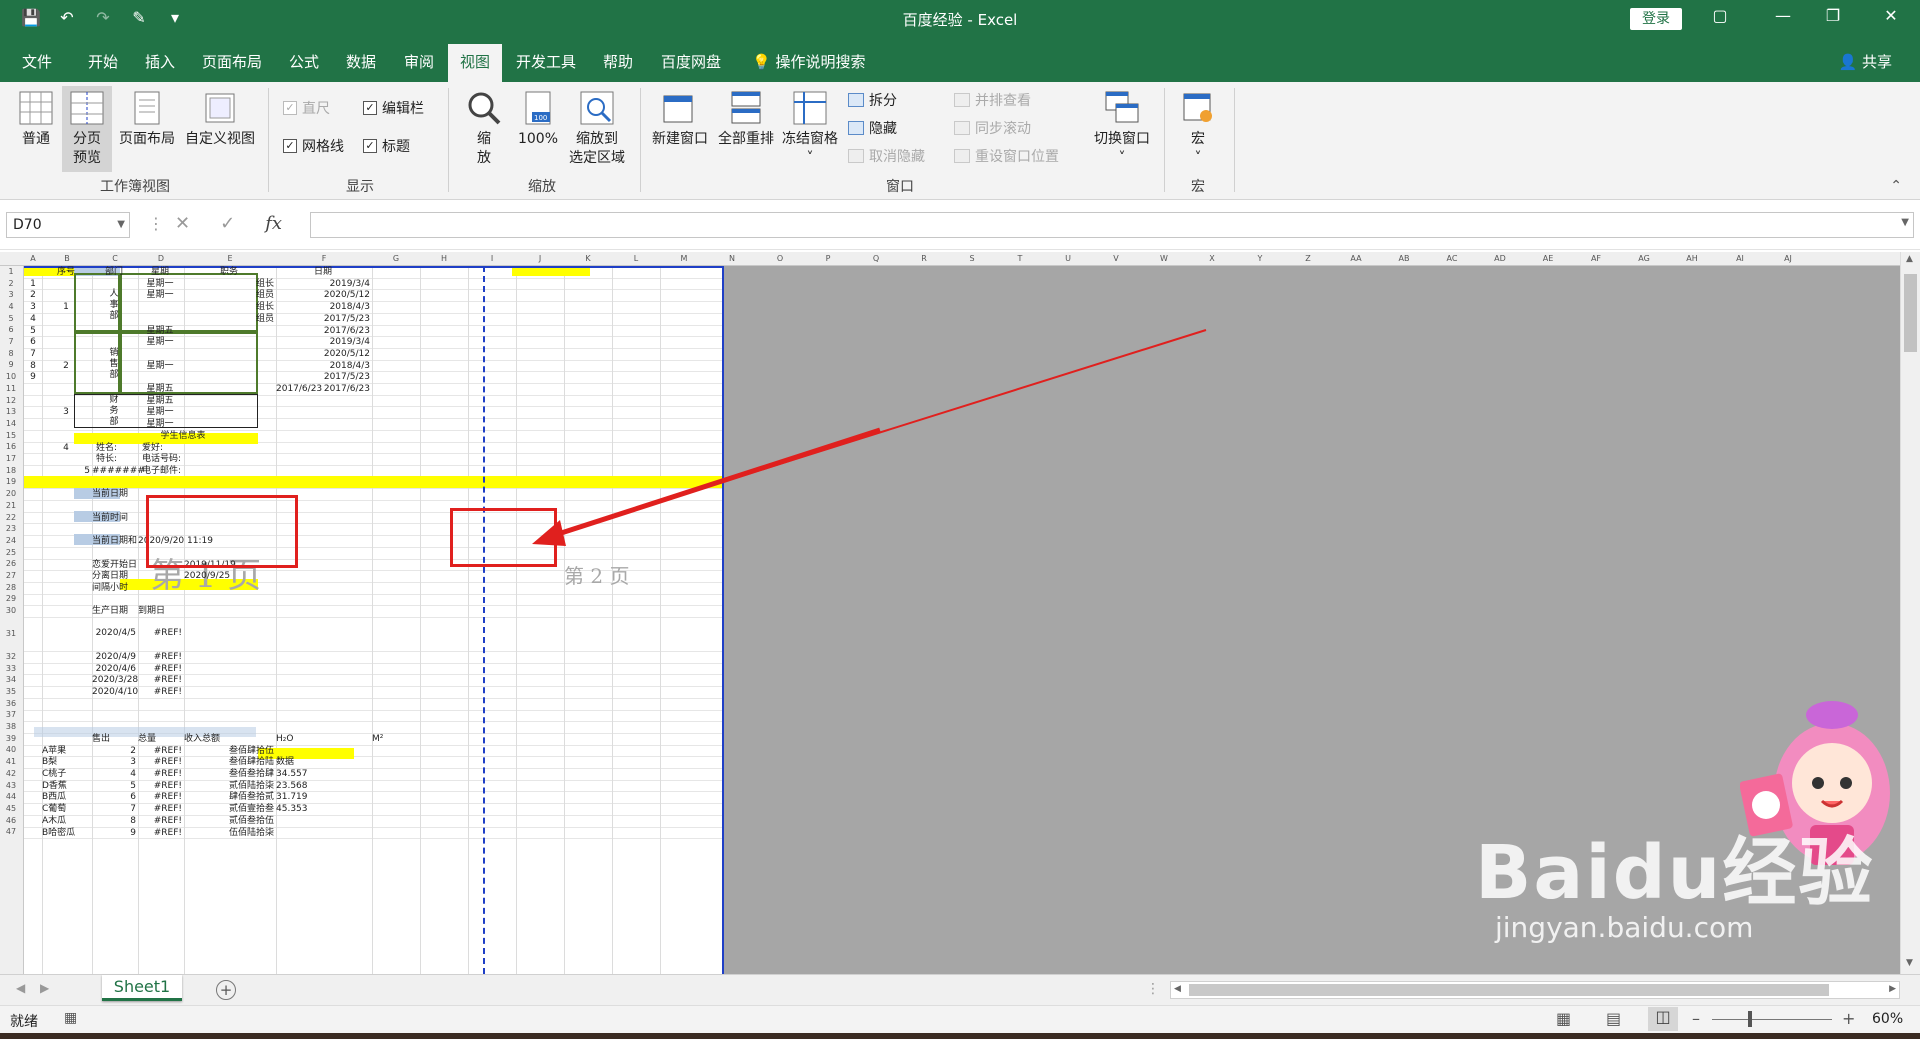 Image resolution: width=1920 pixels, height=1039 pixels. Describe the element at coordinates (24, 1022) in the screenshot. I see `status-ready: 就绪` at that location.